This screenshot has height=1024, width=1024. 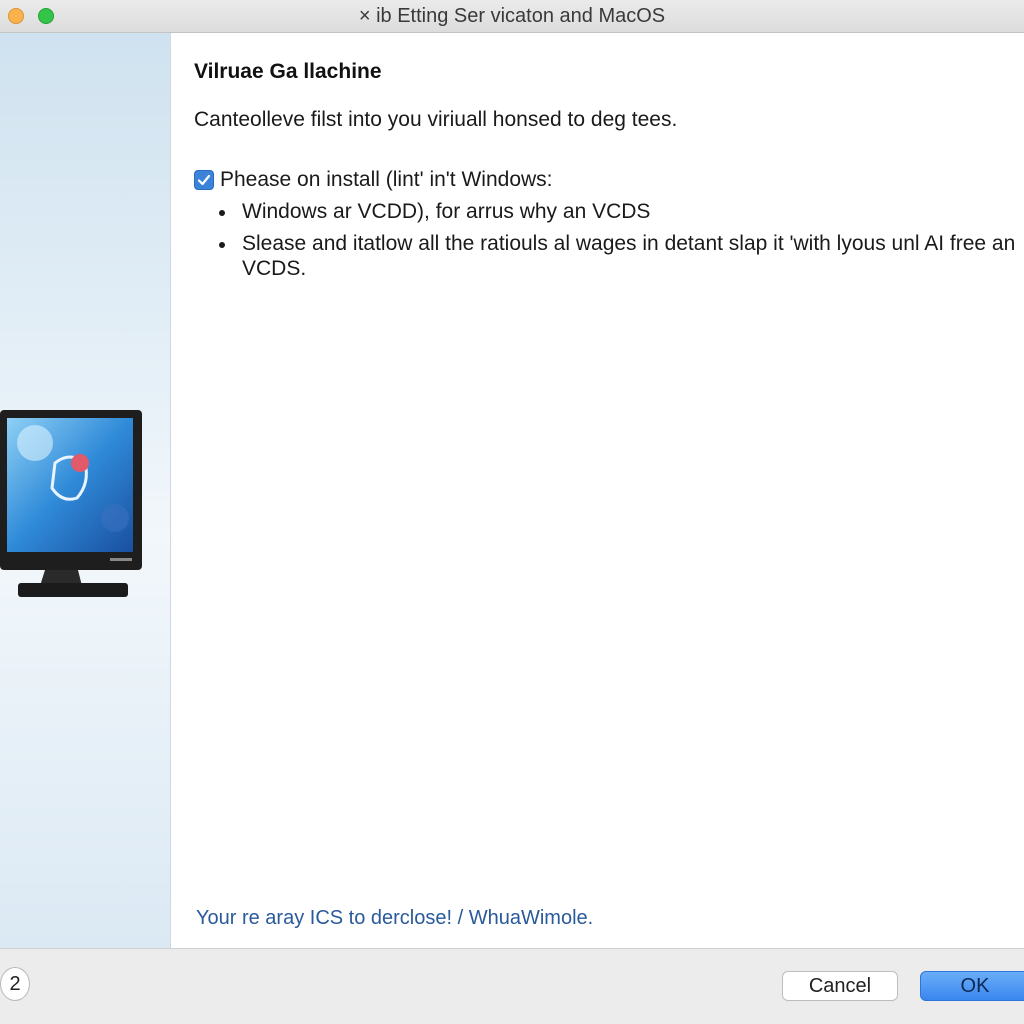 I want to click on list-item: Windows ar VCDD), for arrus why an VCDS, so click(x=619, y=211).